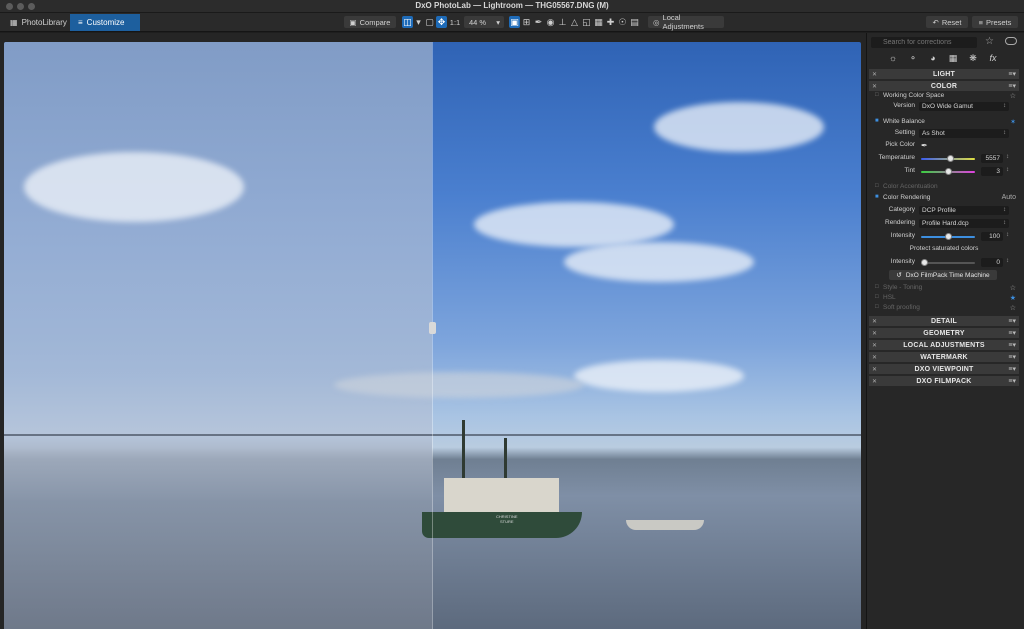  I want to click on intensity-slider, so click(948, 236).